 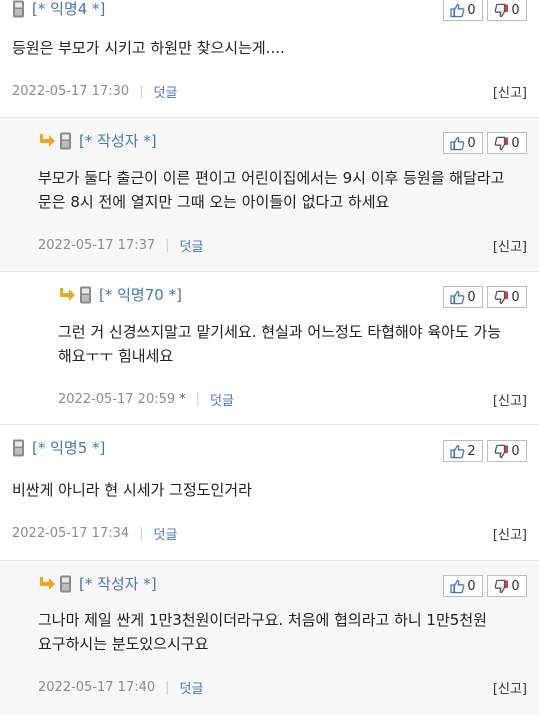 I want to click on edited-mark: *, so click(x=182, y=399).